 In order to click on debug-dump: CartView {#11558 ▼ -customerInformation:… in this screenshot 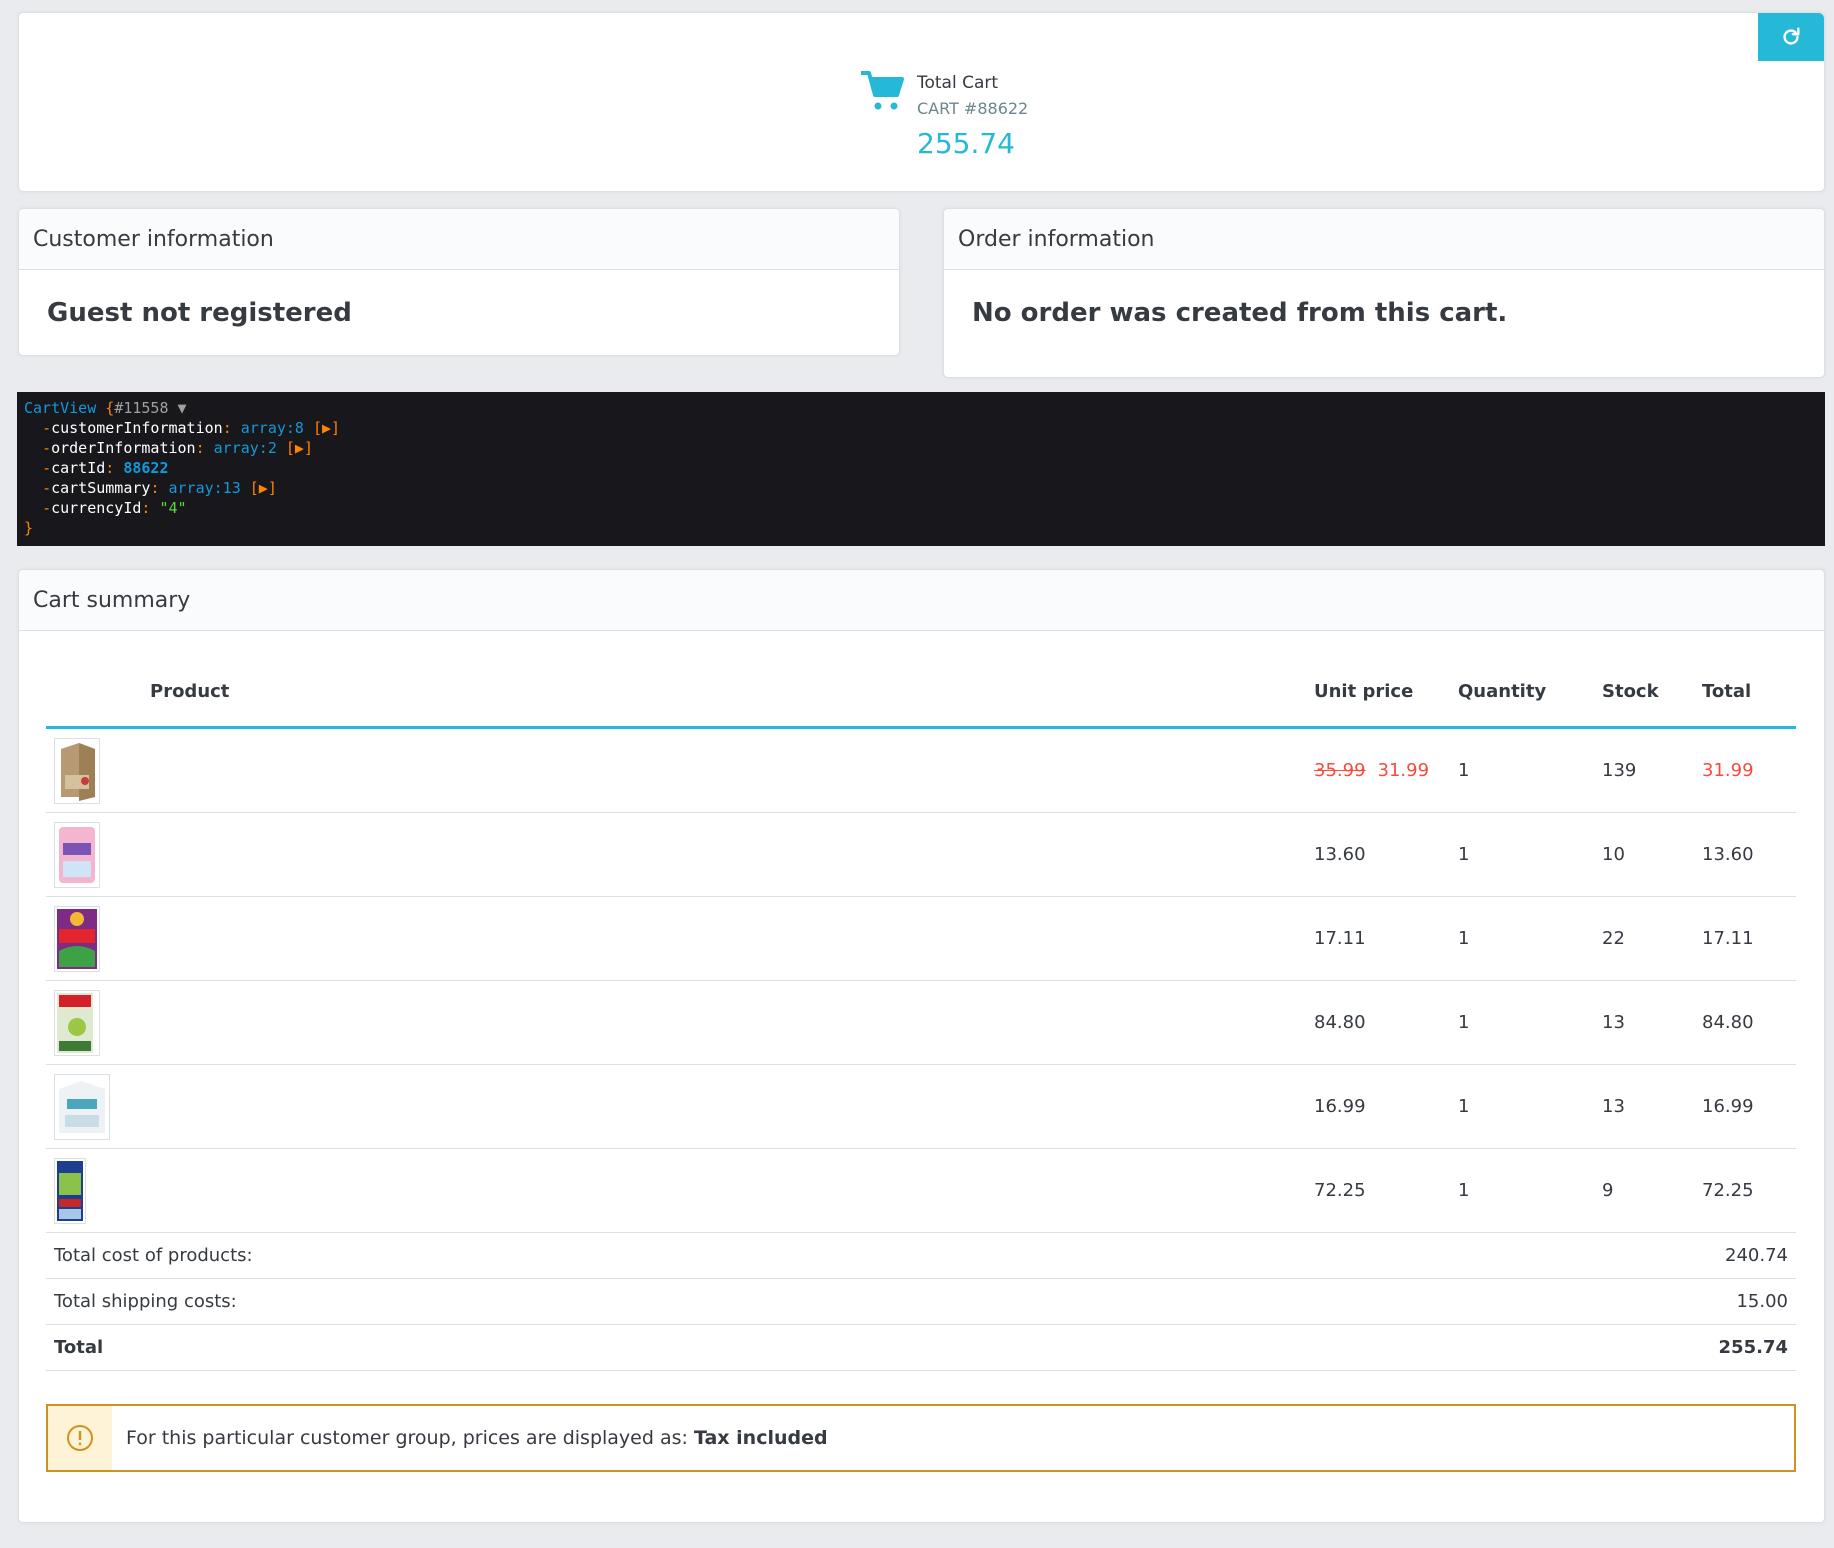, I will do `click(921, 469)`.